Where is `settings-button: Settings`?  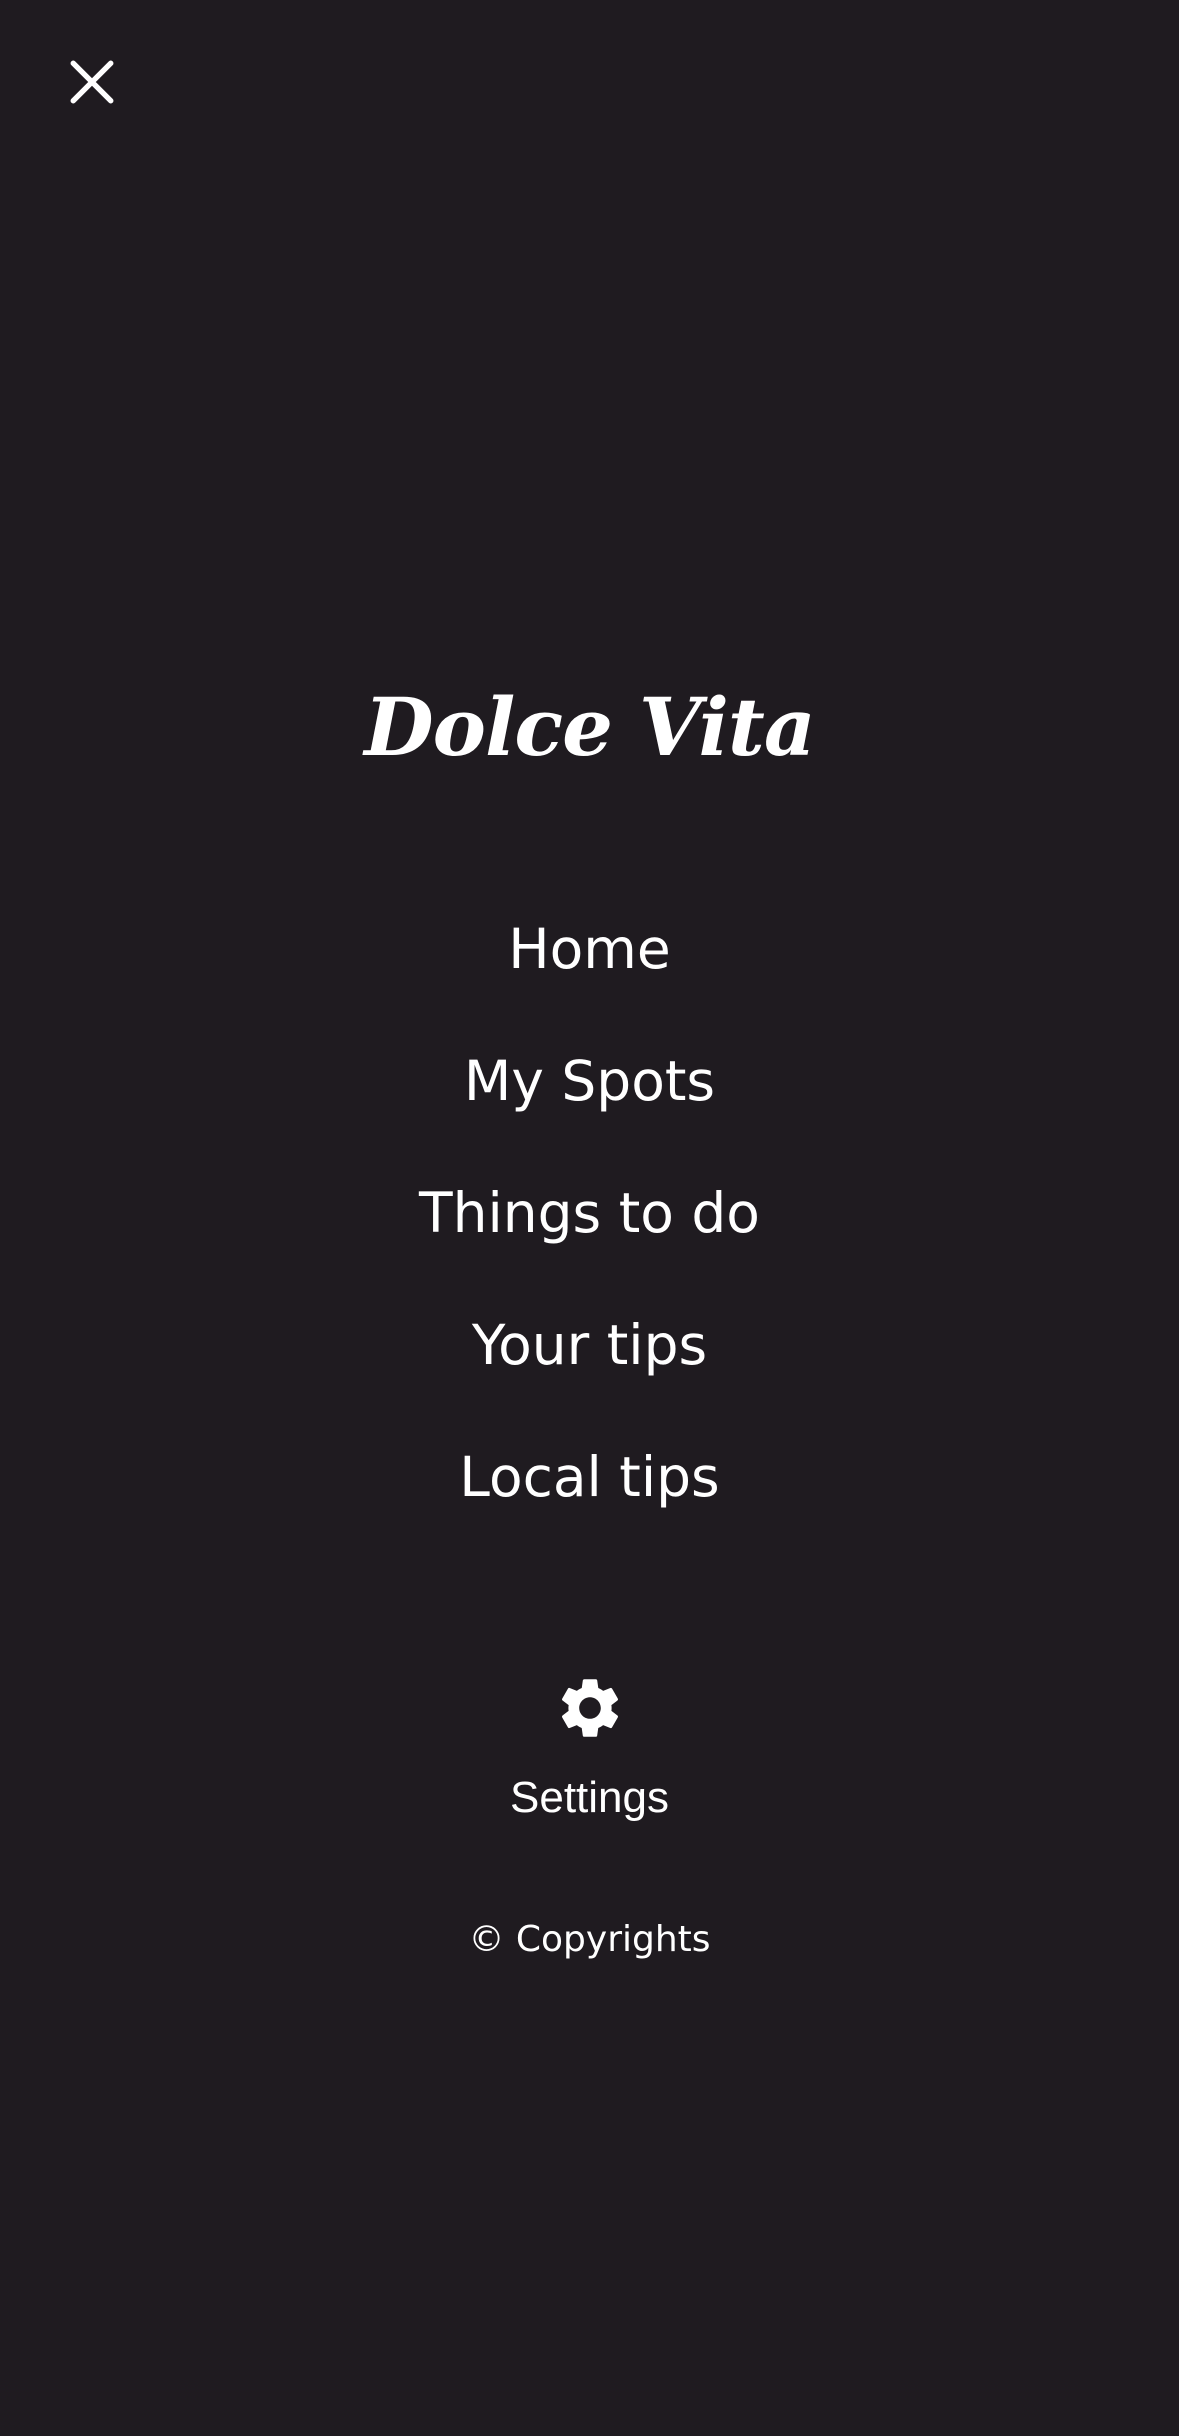
settings-button: Settings is located at coordinates (589, 1750).